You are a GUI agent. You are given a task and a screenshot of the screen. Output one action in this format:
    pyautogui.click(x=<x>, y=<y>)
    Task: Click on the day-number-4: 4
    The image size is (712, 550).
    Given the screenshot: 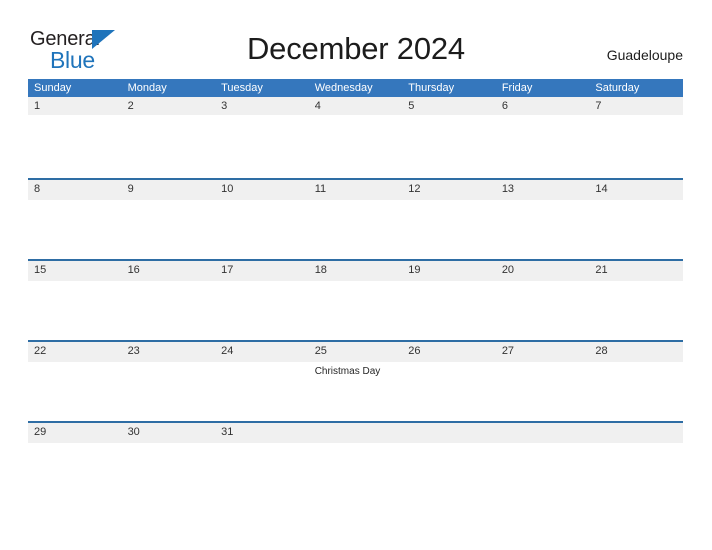 What is the action you would take?
    pyautogui.click(x=356, y=106)
    